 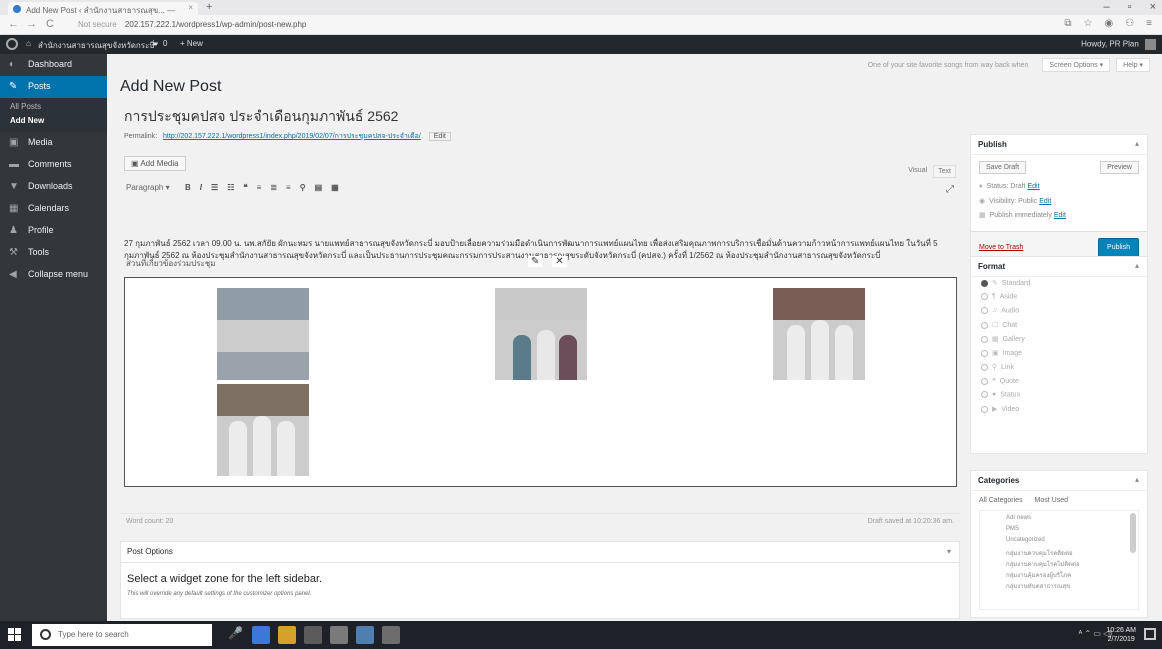 What do you see at coordinates (1001, 500) in the screenshot?
I see `tab-all-categories: All Categories` at bounding box center [1001, 500].